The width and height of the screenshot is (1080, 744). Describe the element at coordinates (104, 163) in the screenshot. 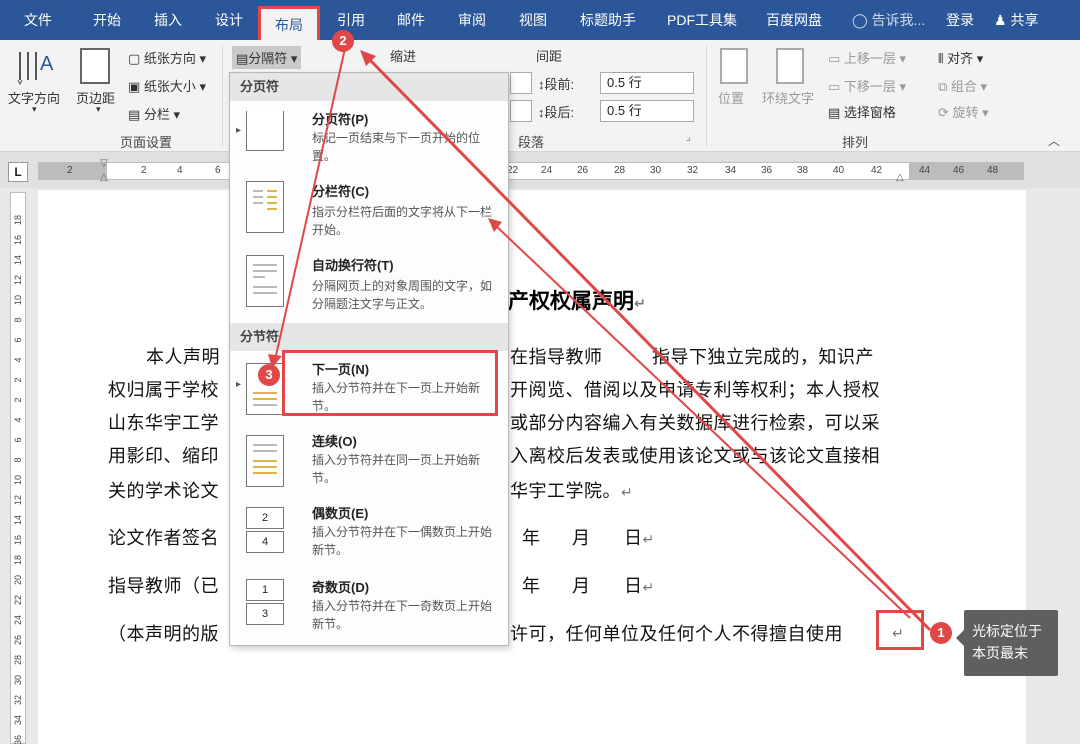

I see `first-line-indent-marker: ▽` at that location.